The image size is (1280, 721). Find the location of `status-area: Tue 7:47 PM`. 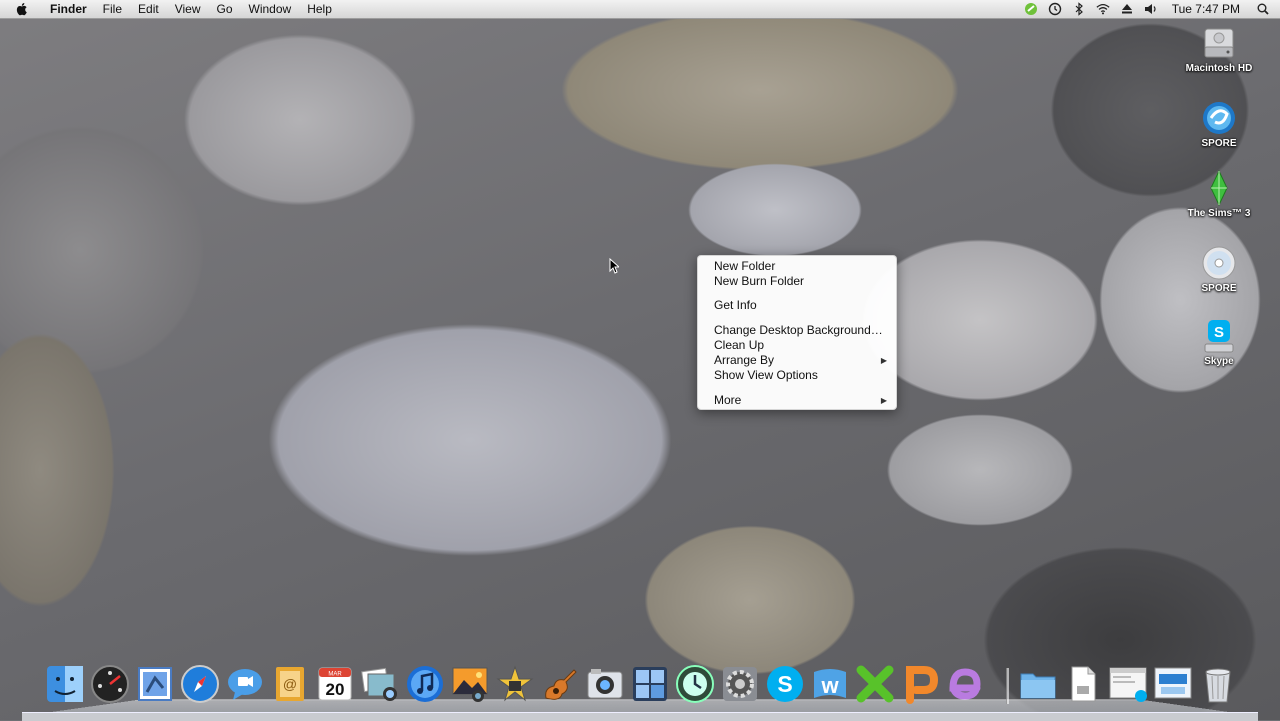

status-area: Tue 7:47 PM is located at coordinates (1147, 9).